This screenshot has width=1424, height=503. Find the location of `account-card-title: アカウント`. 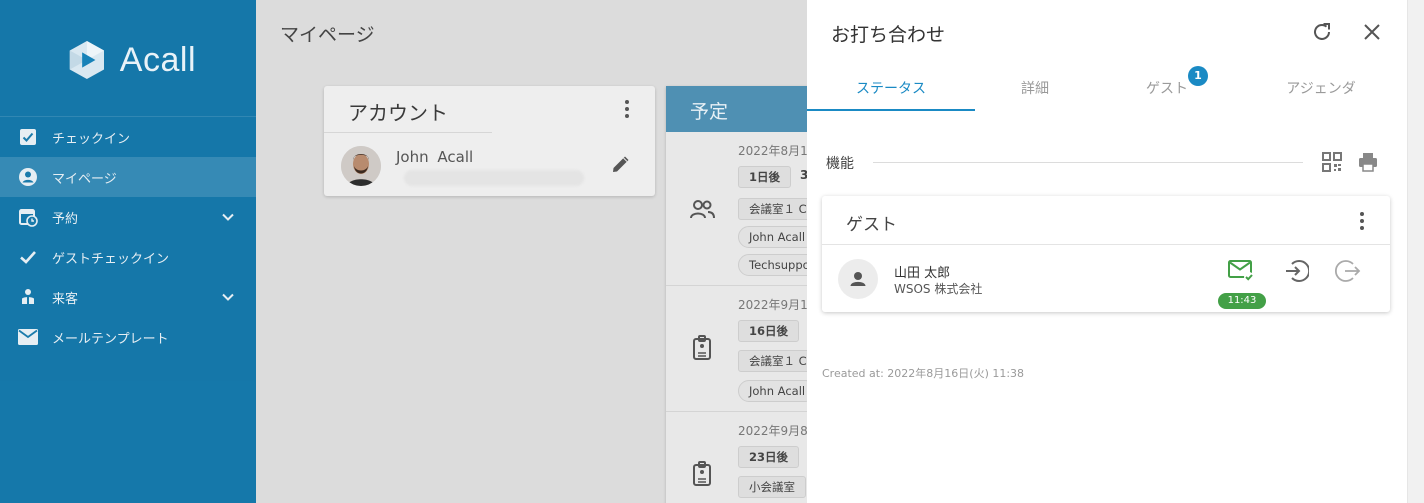

account-card-title: アカウント is located at coordinates (398, 113).